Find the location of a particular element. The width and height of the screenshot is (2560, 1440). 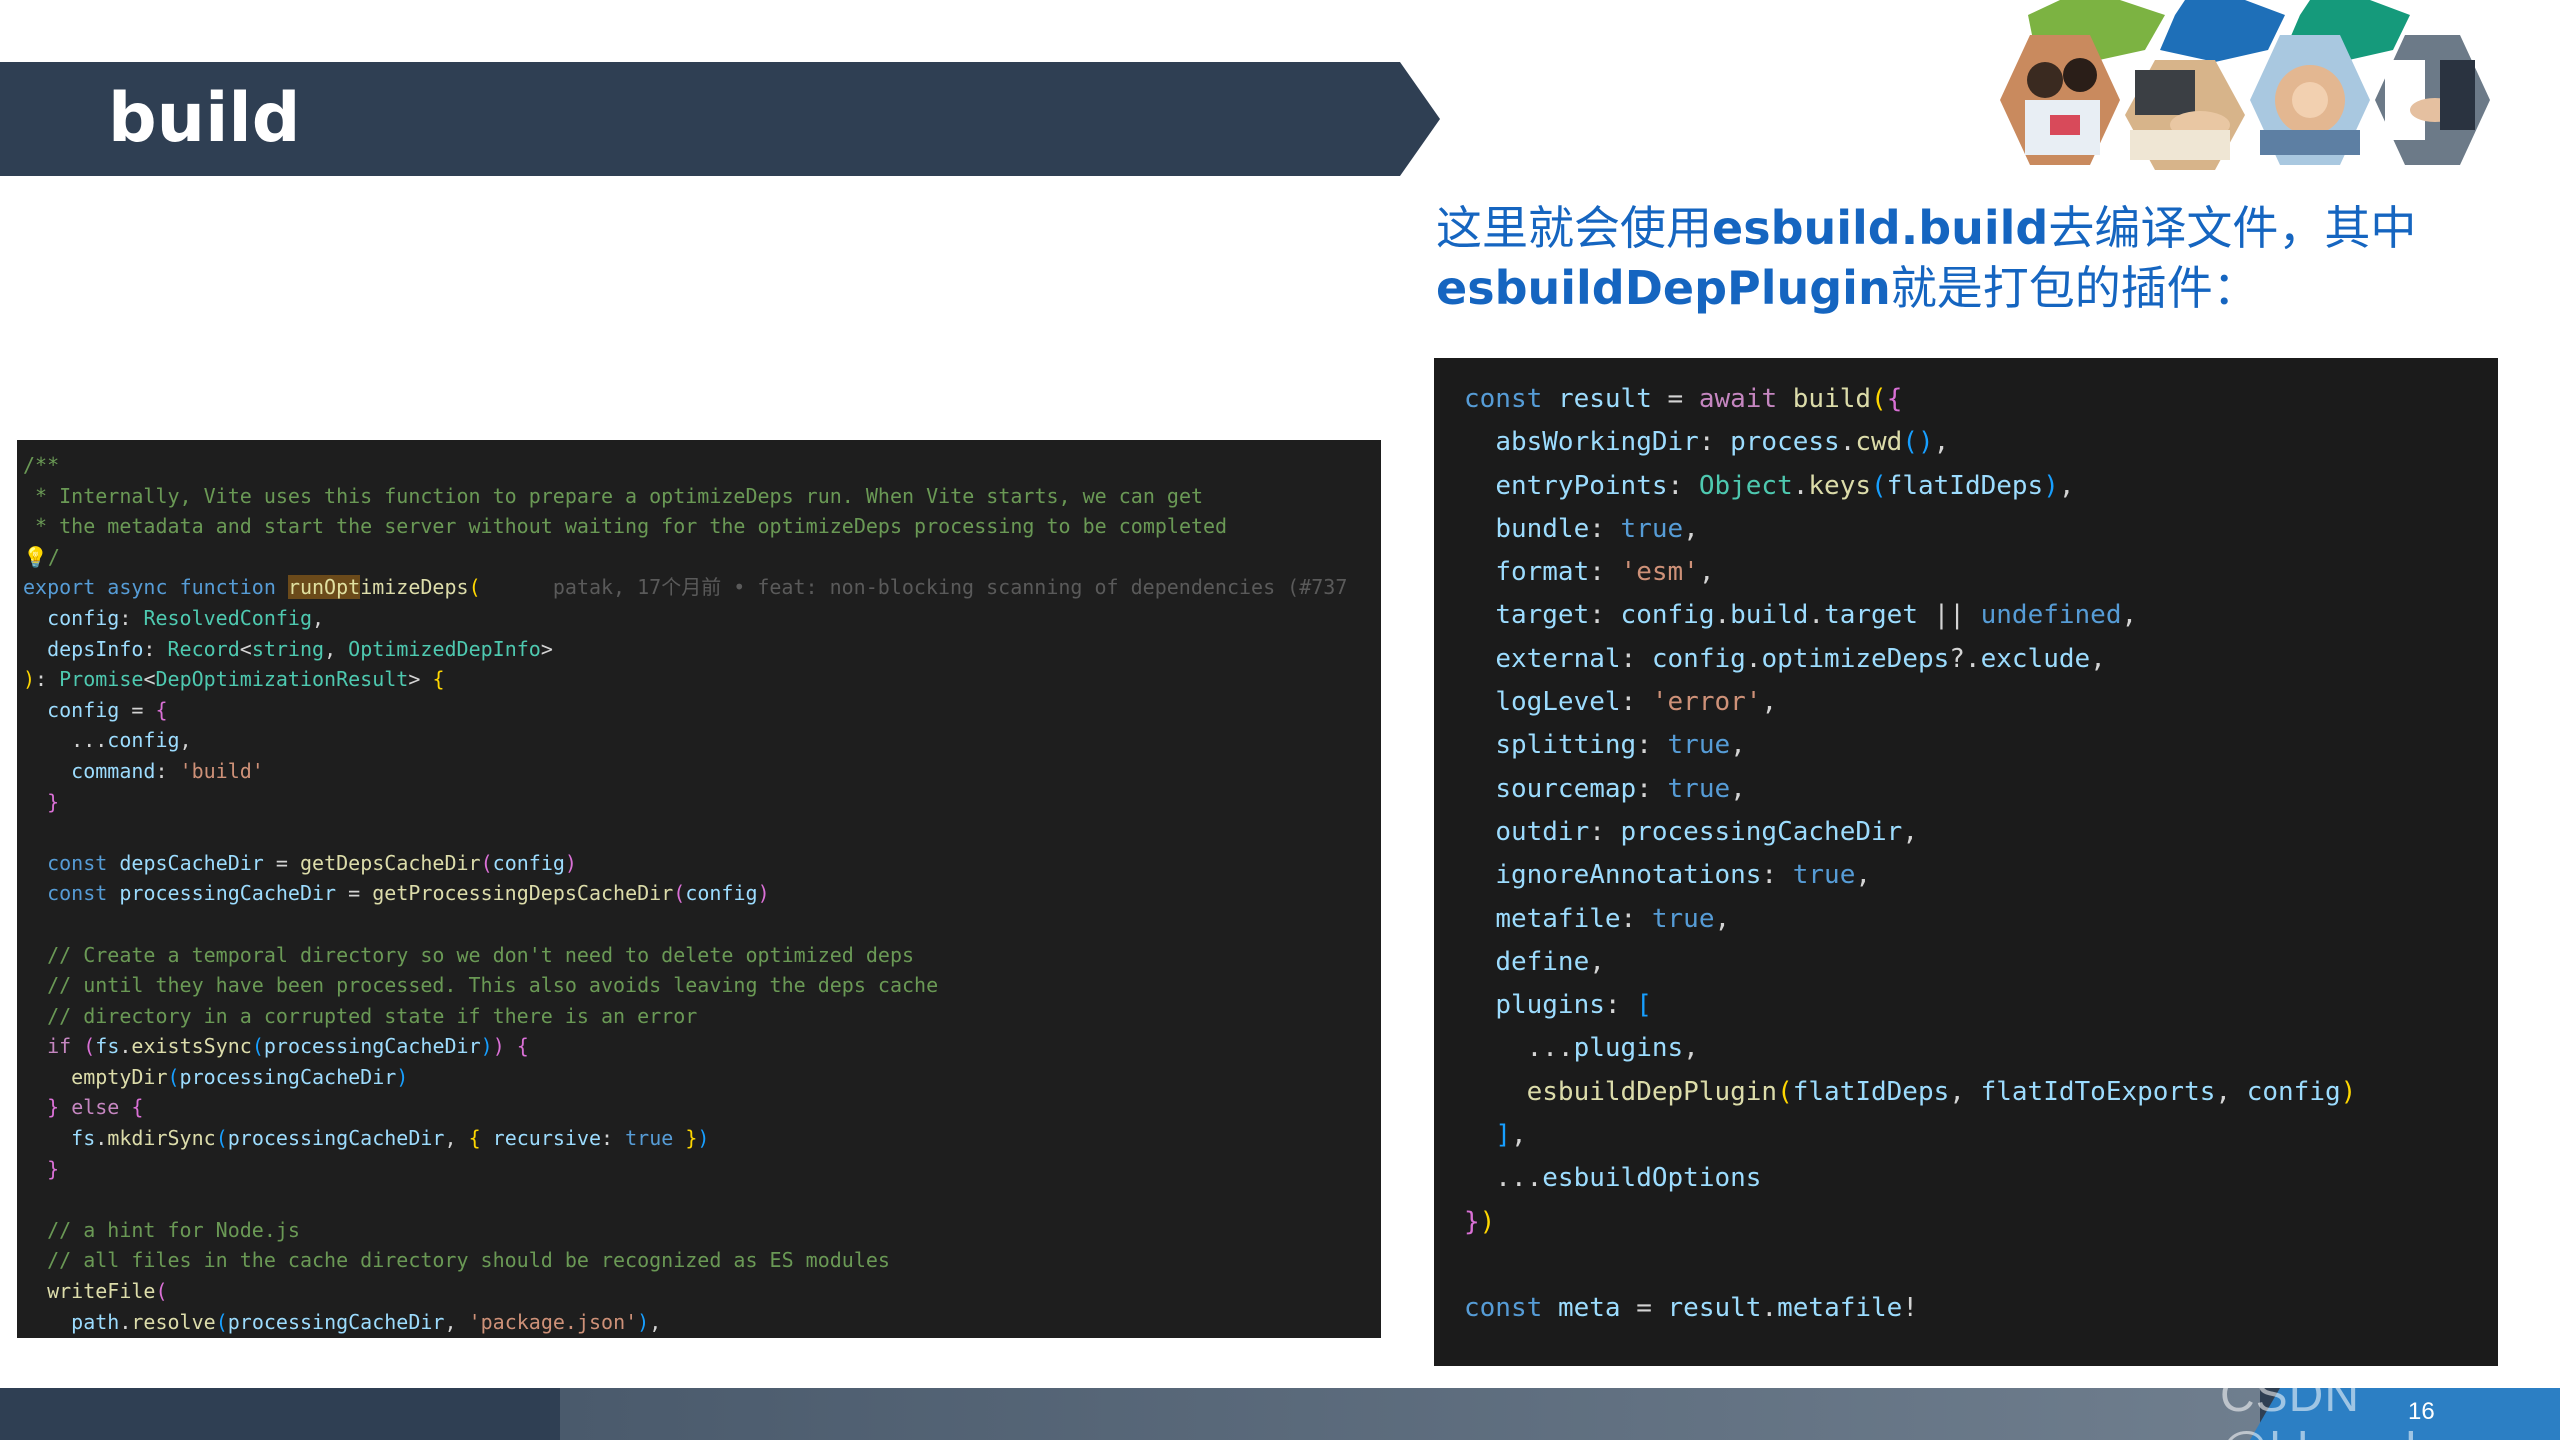

code-token: target is located at coordinates (1871, 615).